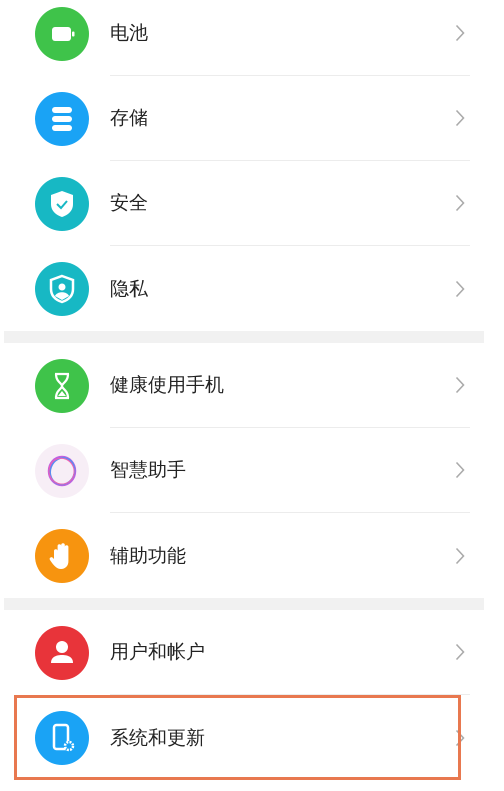 The image size is (504, 791). Describe the element at coordinates (252, 288) in the screenshot. I see `settings-item: 隐私` at that location.